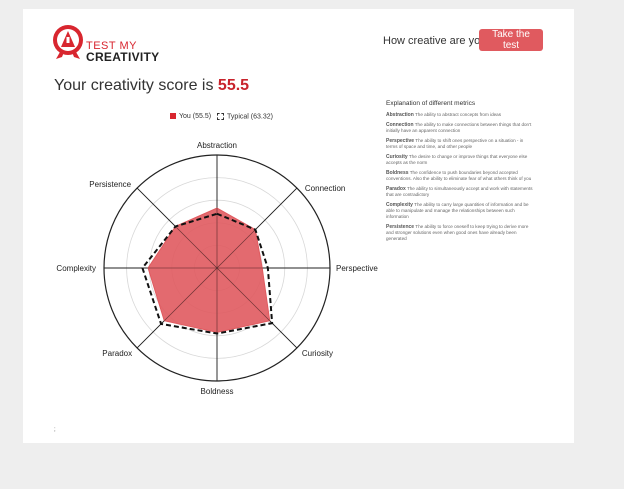 Image resolution: width=624 pixels, height=489 pixels. I want to click on axis-label-boldness: Boldness, so click(217, 391).